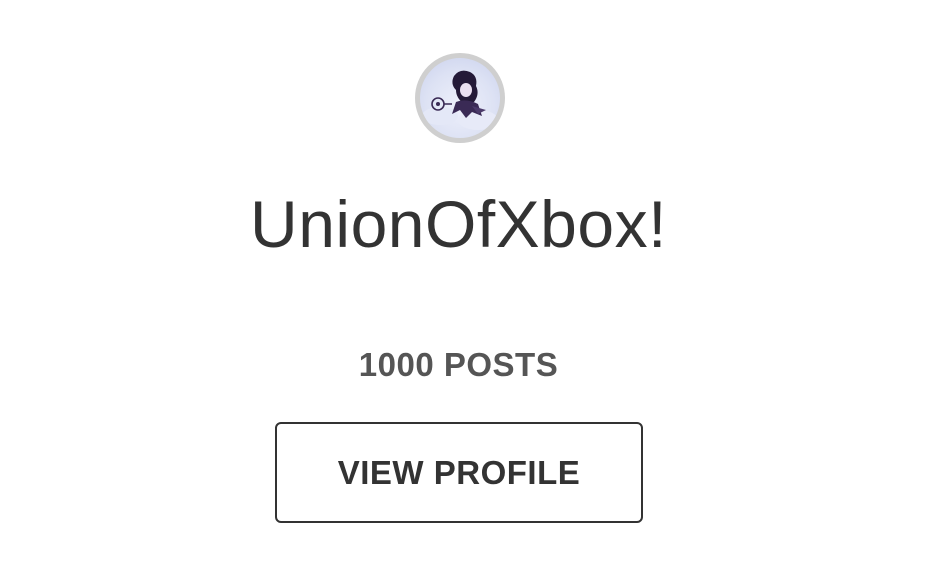 The height and width of the screenshot is (569, 945). What do you see at coordinates (458, 224) in the screenshot?
I see `username-heading: UnionOfXbox!` at bounding box center [458, 224].